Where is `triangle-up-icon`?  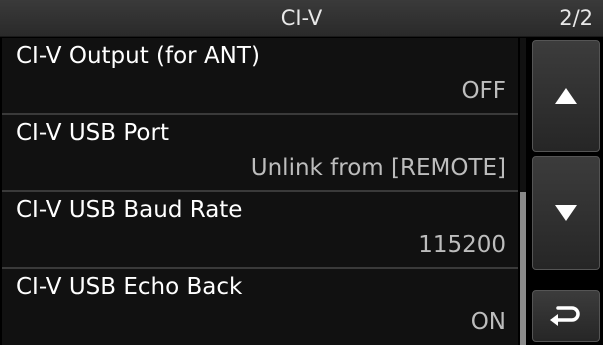 triangle-up-icon is located at coordinates (566, 96).